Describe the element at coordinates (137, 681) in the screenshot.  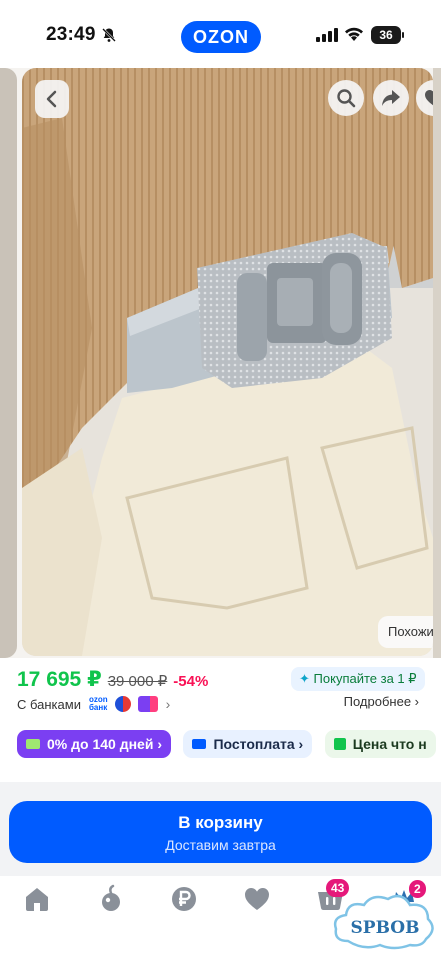
I see `old-price: 39 000 ₽` at that location.